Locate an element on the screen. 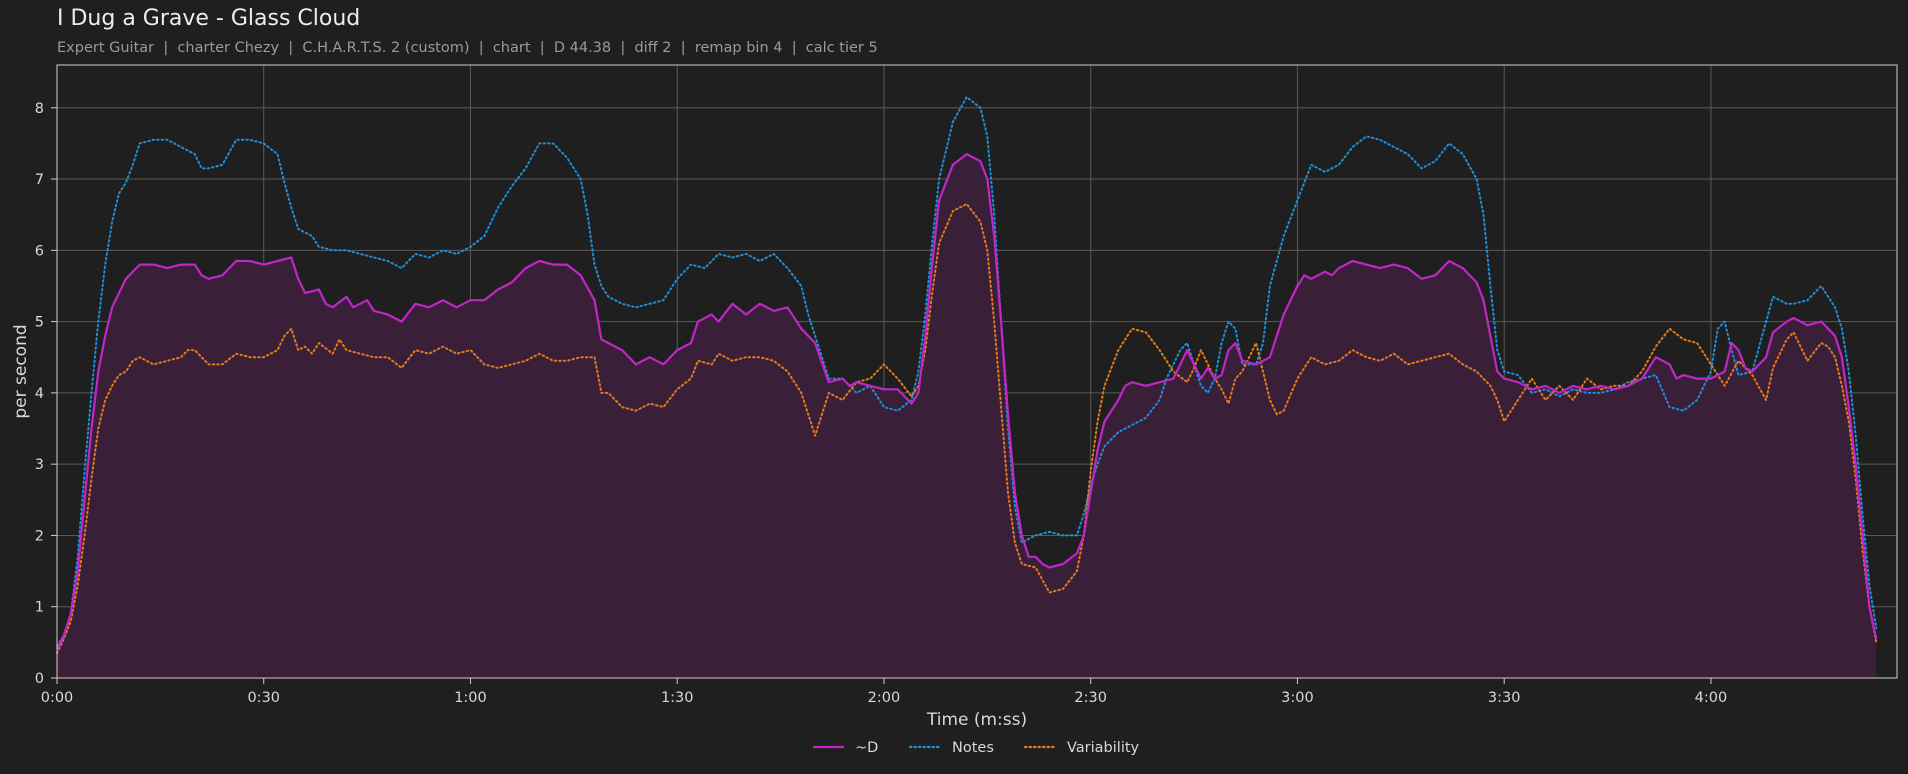  x-tick-label: 0:00 is located at coordinates (57, 698).